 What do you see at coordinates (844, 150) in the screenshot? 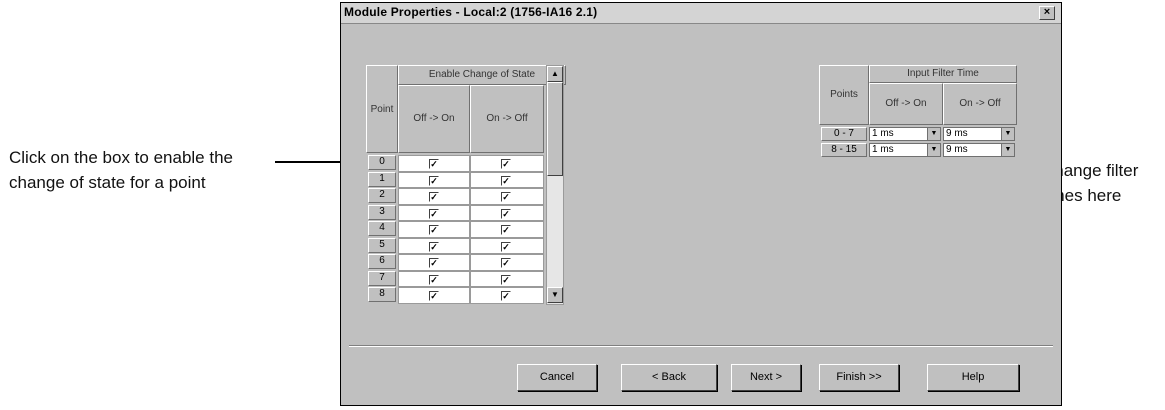
I see `filter-points-label: 8 - 15` at bounding box center [844, 150].